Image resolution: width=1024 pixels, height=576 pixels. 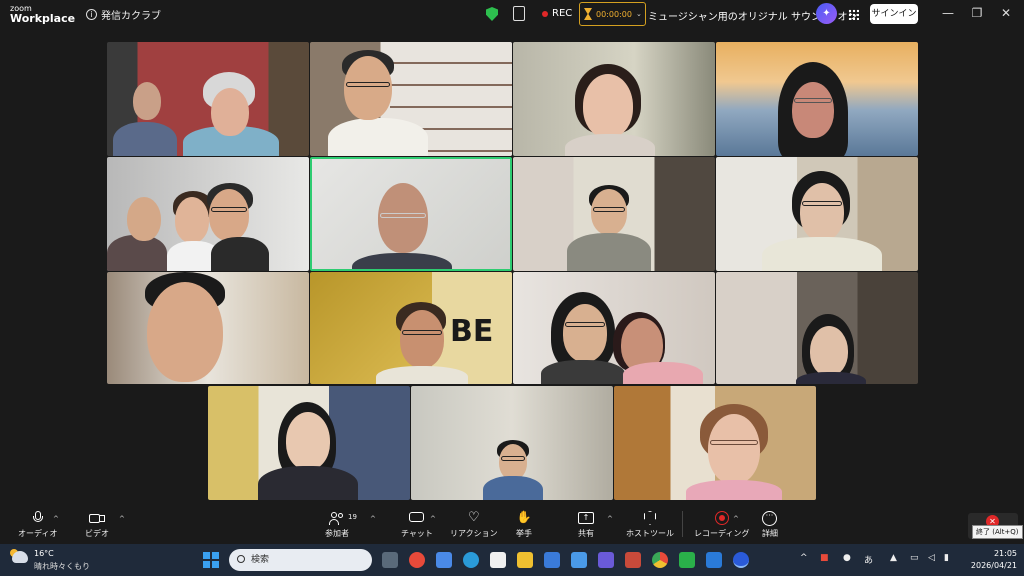 What do you see at coordinates (42, 14) in the screenshot?
I see `zoom-logo: zoom Workplace` at bounding box center [42, 14].